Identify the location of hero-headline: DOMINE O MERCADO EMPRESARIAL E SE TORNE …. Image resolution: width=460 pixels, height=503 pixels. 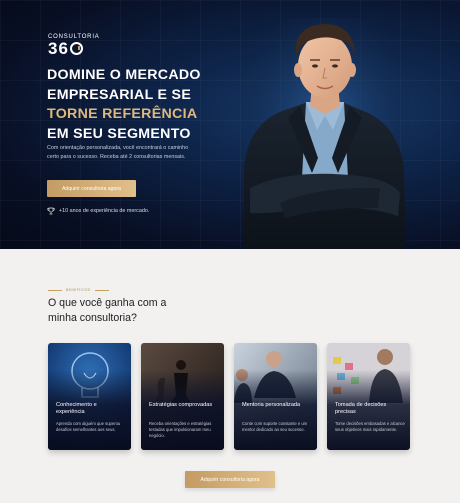
(147, 105).